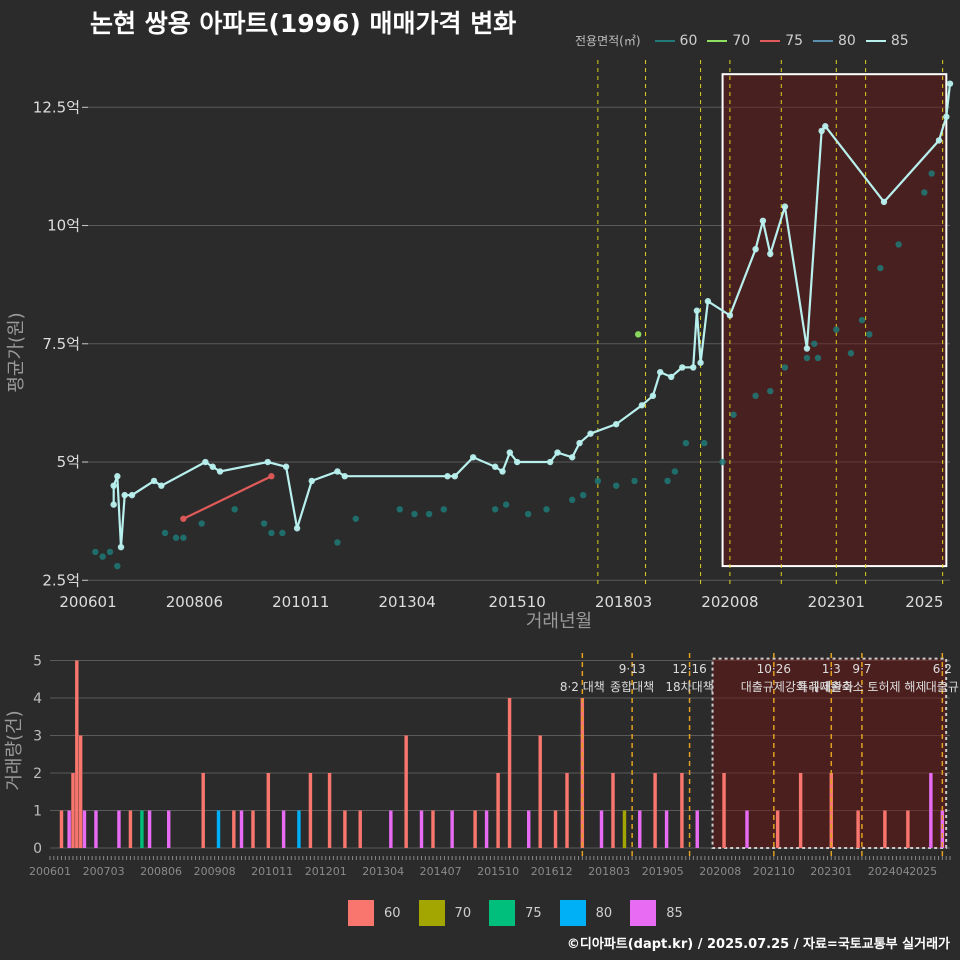 The width and height of the screenshot is (960, 960). What do you see at coordinates (406, 602) in the screenshot?
I see `x-tick-label: 201304` at bounding box center [406, 602].